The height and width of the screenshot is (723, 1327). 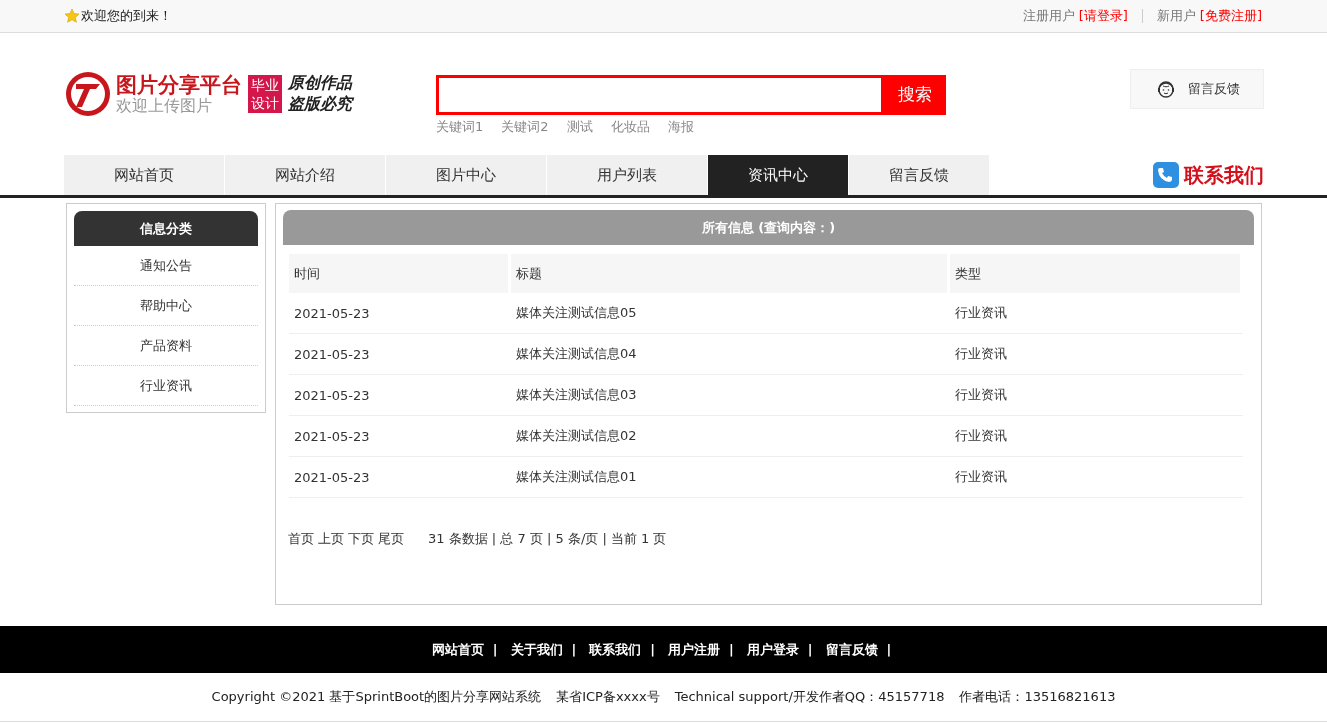 What do you see at coordinates (851, 649) in the screenshot?
I see `footer-link: 留言反馈` at bounding box center [851, 649].